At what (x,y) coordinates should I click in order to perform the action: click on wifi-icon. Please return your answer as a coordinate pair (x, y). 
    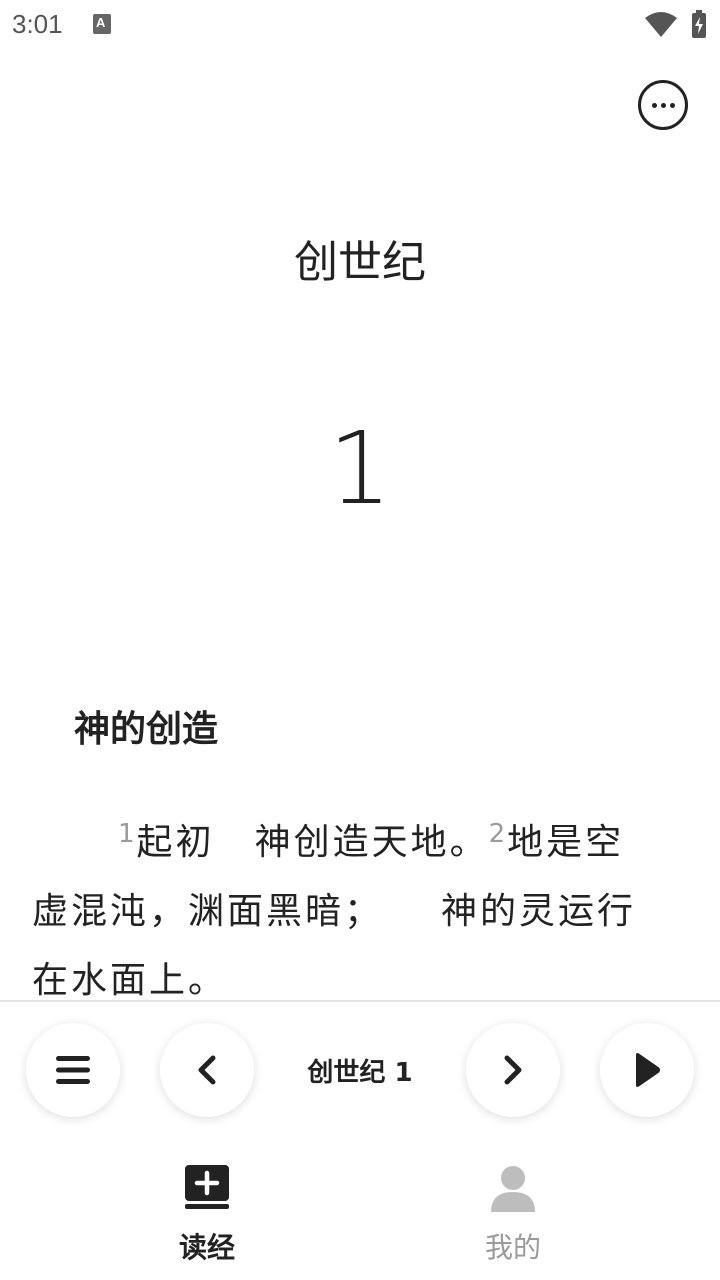
    Looking at the image, I should click on (661, 24).